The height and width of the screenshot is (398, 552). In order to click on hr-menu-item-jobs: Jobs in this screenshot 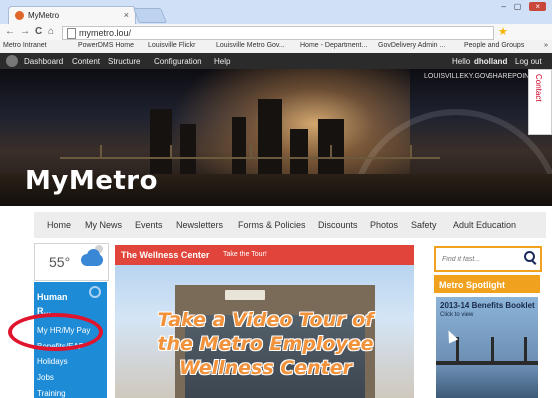, I will do `click(45, 377)`.